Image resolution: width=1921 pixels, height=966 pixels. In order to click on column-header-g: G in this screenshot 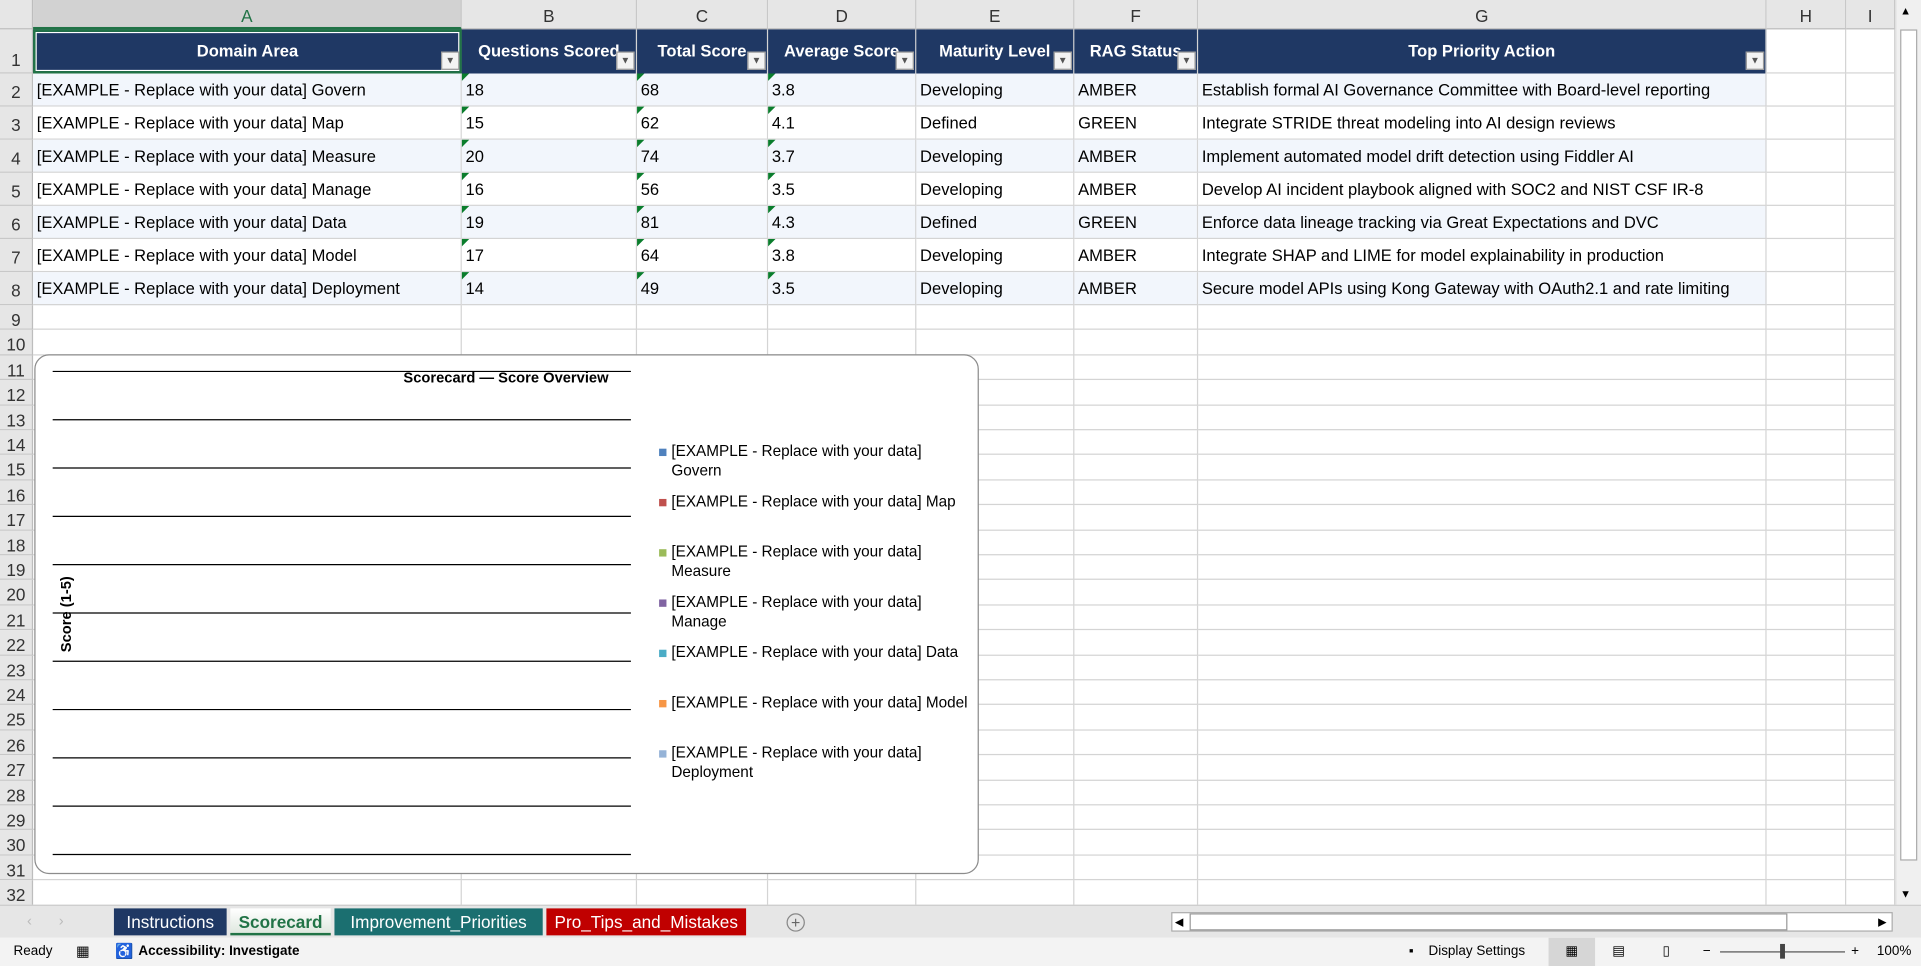, I will do `click(1482, 15)`.